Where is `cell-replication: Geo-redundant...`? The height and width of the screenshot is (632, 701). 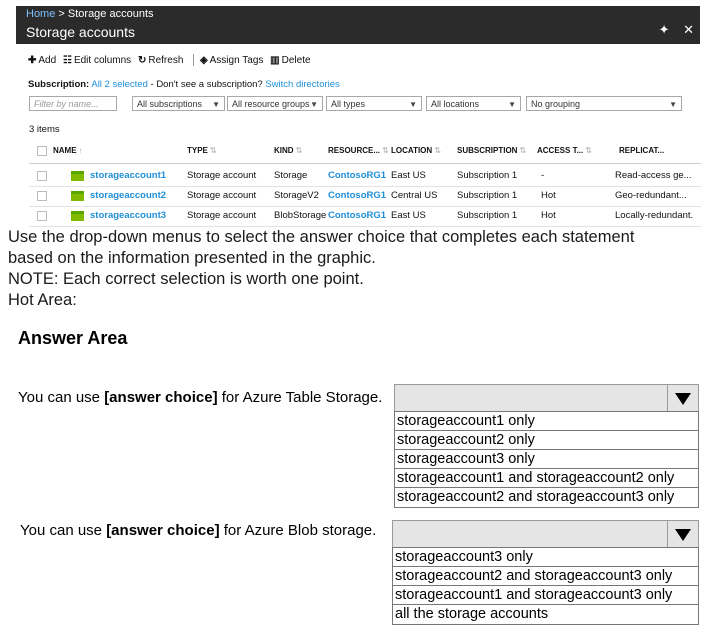
cell-replication: Geo-redundant... is located at coordinates (651, 195).